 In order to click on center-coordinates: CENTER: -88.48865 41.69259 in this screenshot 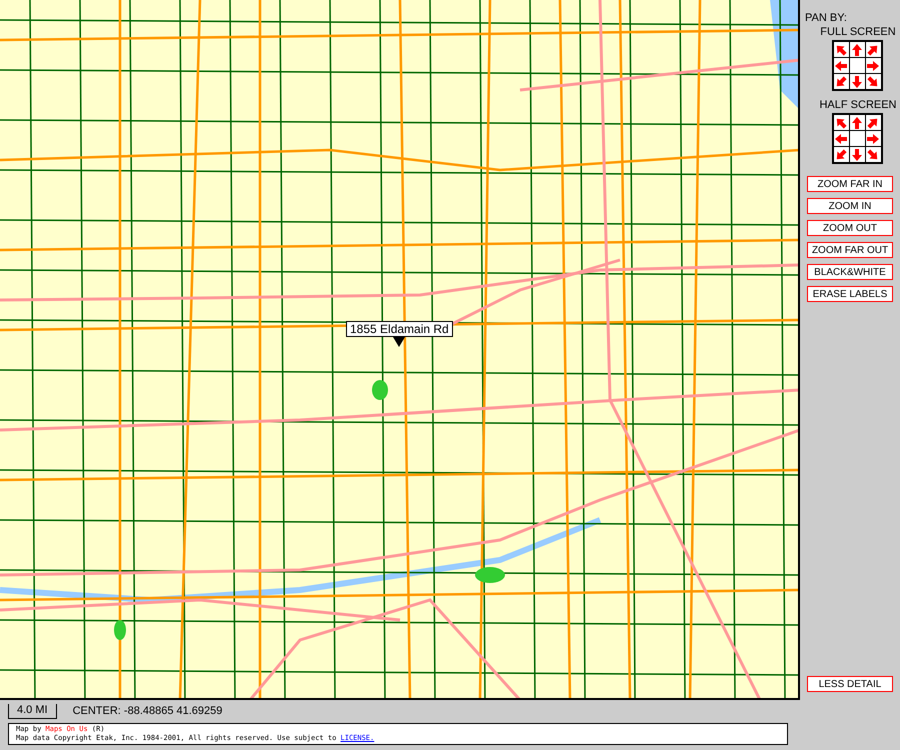, I will do `click(147, 711)`.